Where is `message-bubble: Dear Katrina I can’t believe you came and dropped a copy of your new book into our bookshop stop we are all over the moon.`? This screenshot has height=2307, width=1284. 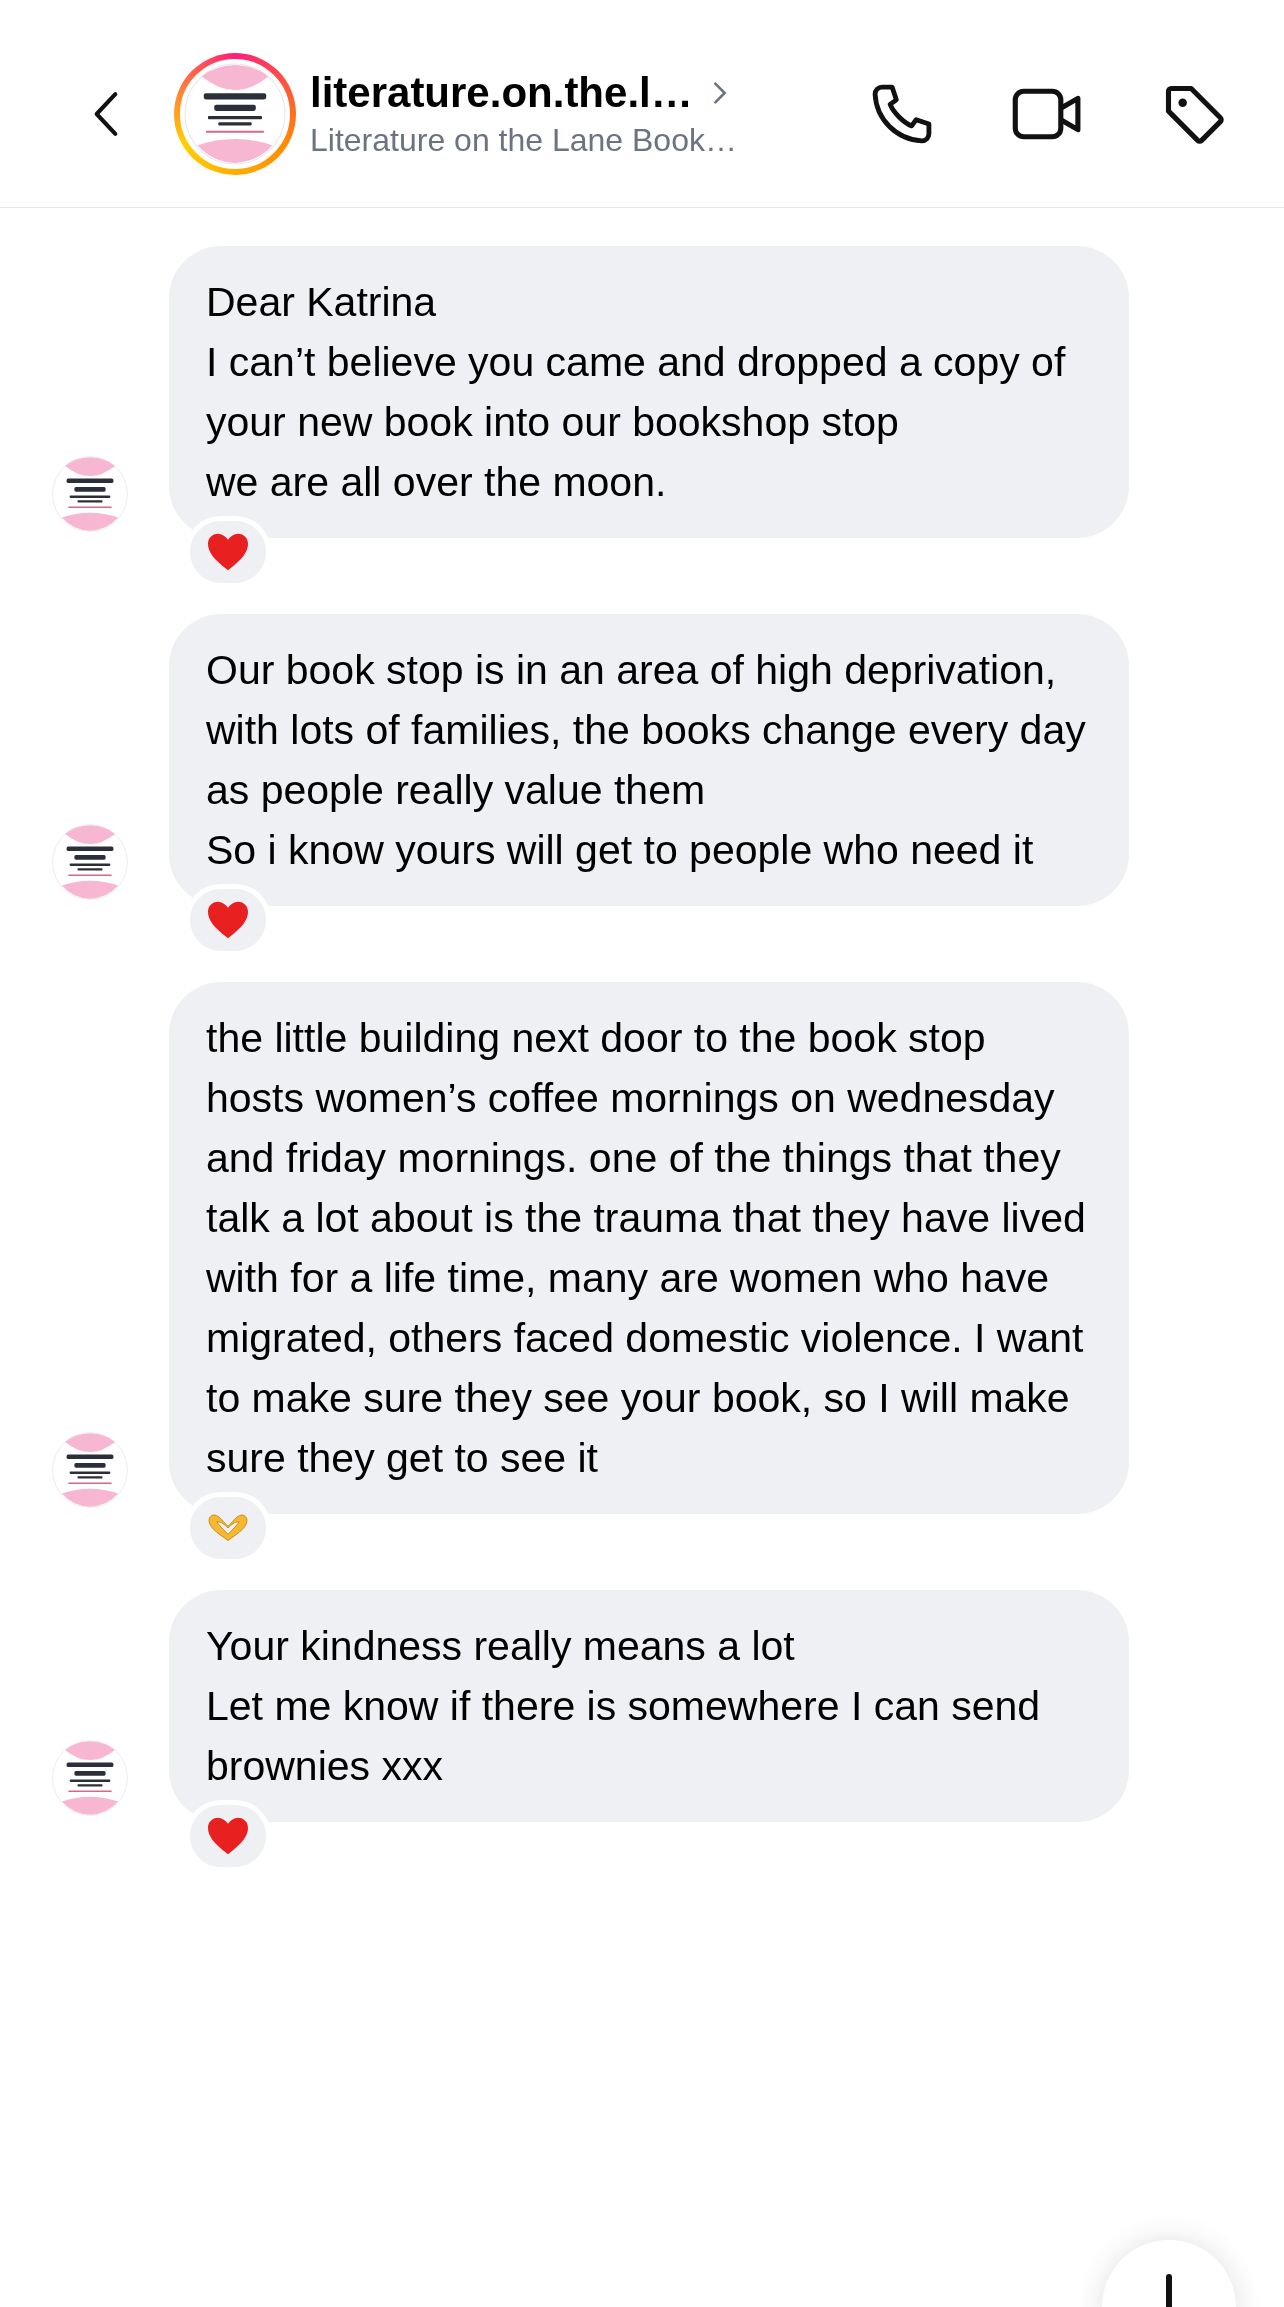
message-bubble: Dear Katrina I can’t believe you came and dropped a copy of your new book into our bookshop stop we are all over the moon. is located at coordinates (649, 392).